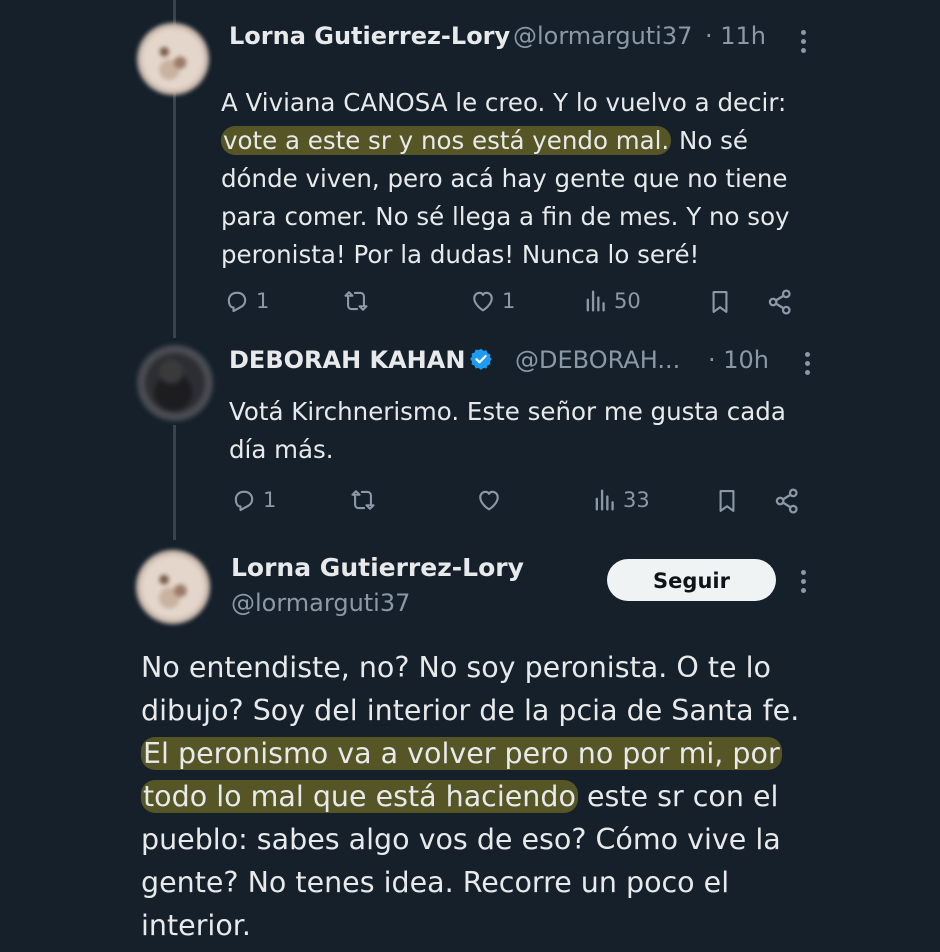 This screenshot has height=952, width=940. I want to click on tweet-time: · 11h, so click(735, 36).